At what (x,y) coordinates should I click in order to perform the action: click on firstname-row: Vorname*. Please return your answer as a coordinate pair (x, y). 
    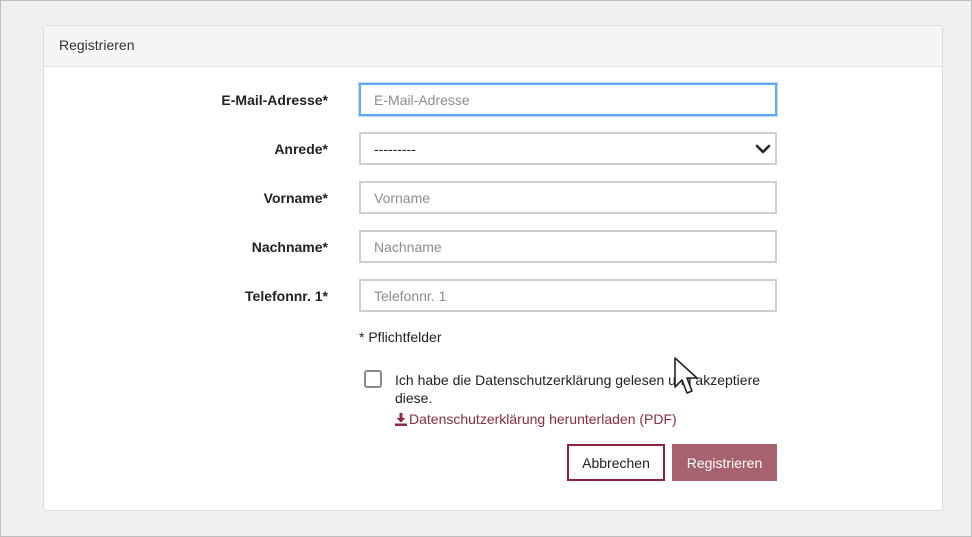
    Looking at the image, I should click on (493, 198).